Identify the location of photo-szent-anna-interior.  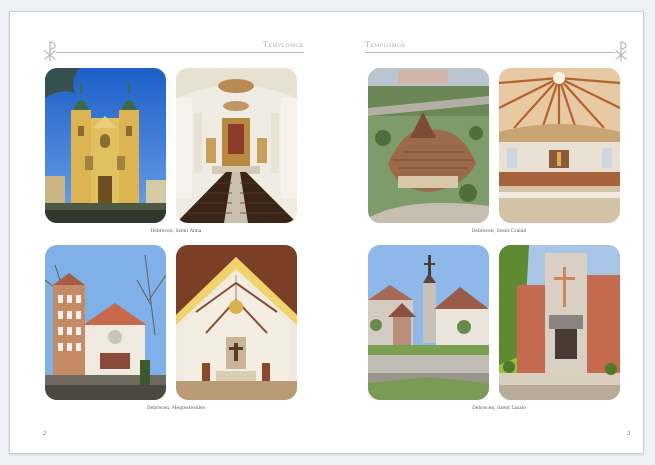
(236, 145).